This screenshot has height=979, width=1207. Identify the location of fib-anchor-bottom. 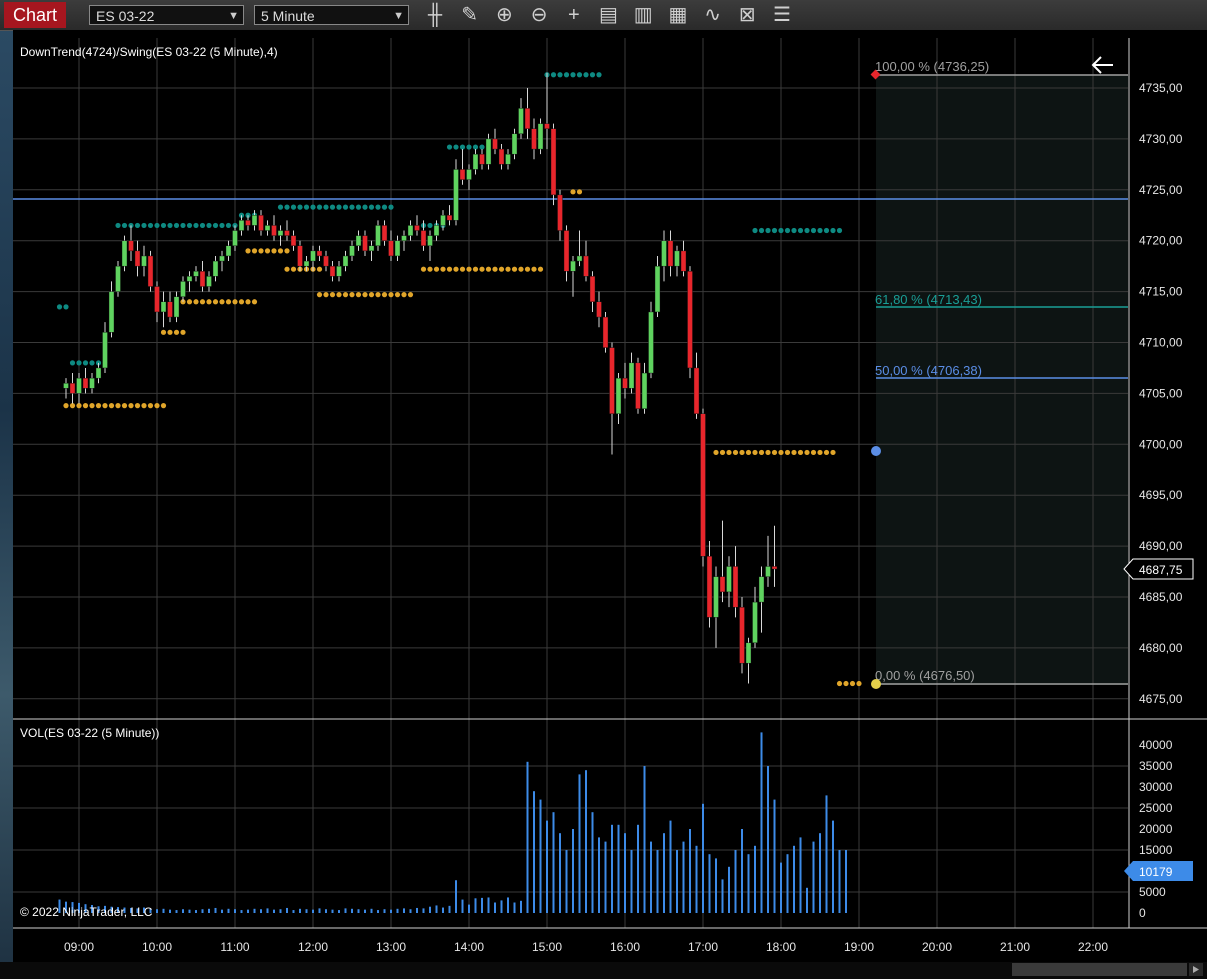
(876, 684).